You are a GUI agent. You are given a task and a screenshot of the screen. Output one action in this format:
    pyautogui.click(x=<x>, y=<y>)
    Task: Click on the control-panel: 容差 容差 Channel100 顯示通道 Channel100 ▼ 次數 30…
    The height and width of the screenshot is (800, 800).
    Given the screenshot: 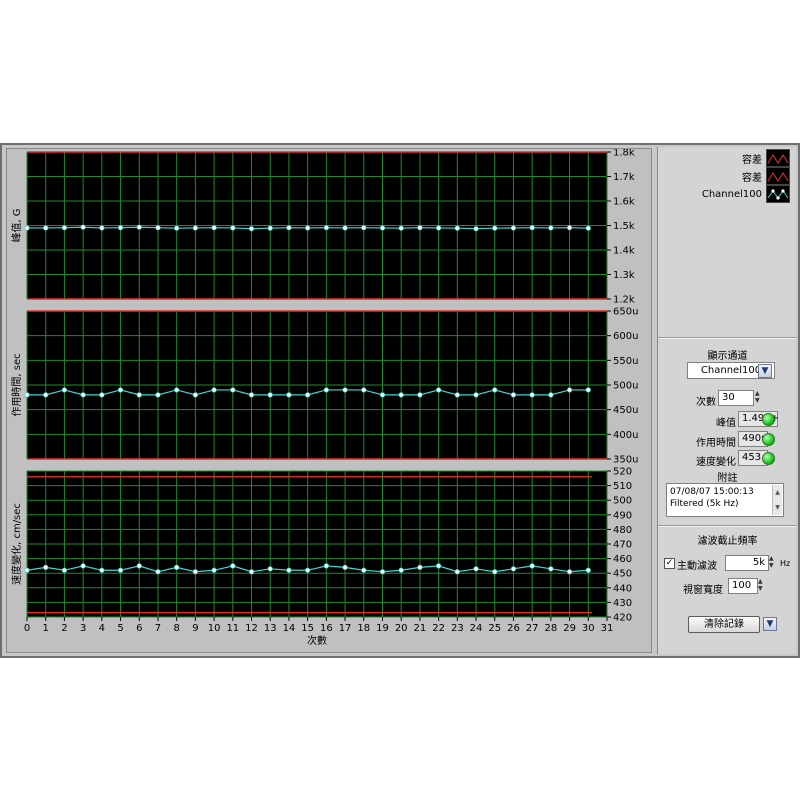 What is the action you would take?
    pyautogui.click(x=727, y=400)
    